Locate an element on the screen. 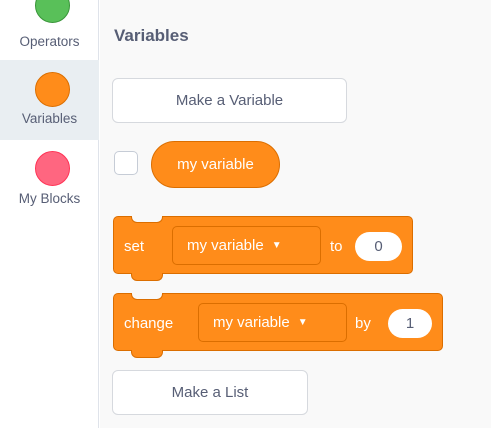  palette-section-title: Variables is located at coordinates (151, 35).